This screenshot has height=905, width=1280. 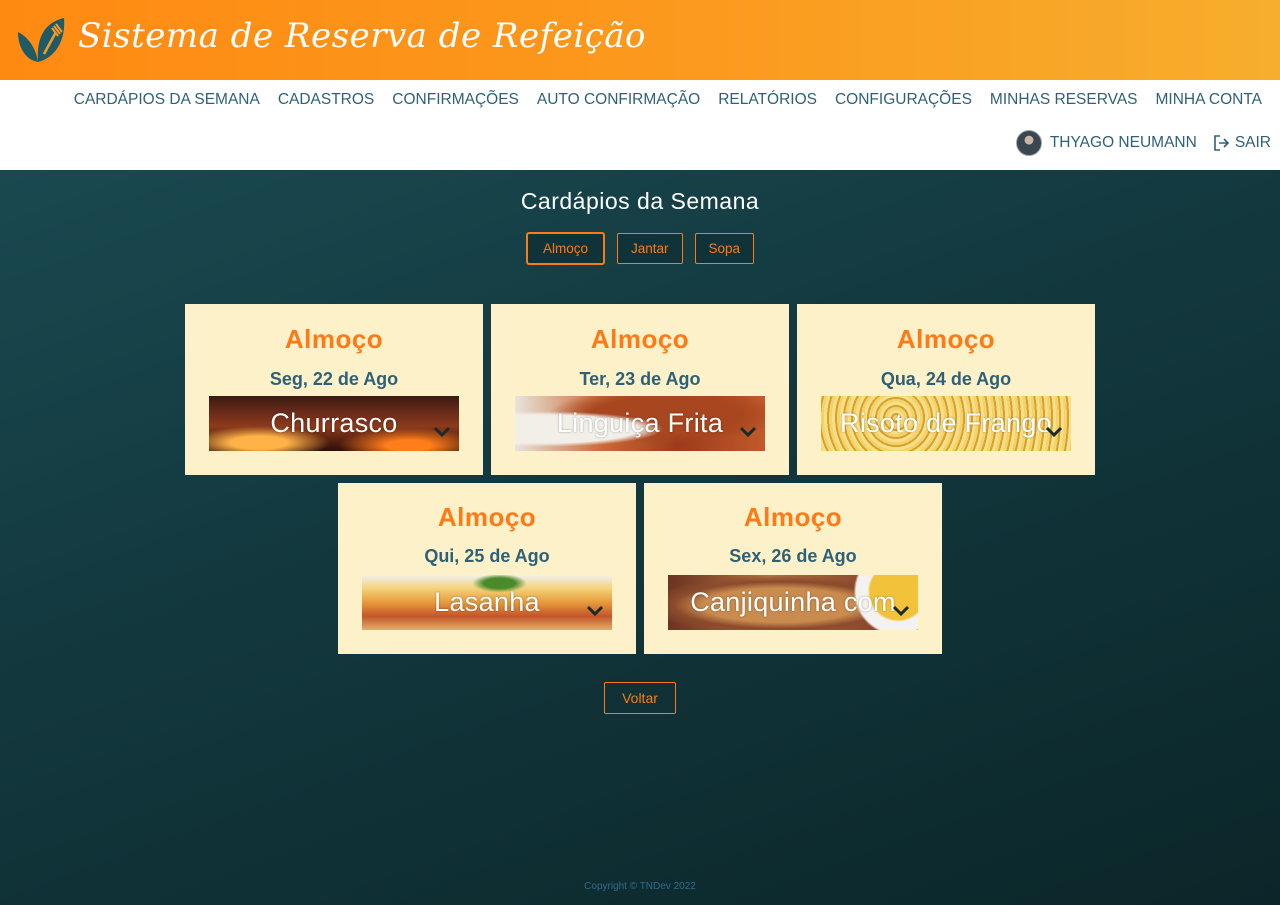 I want to click on dish-name: Lasanha, so click(x=487, y=602).